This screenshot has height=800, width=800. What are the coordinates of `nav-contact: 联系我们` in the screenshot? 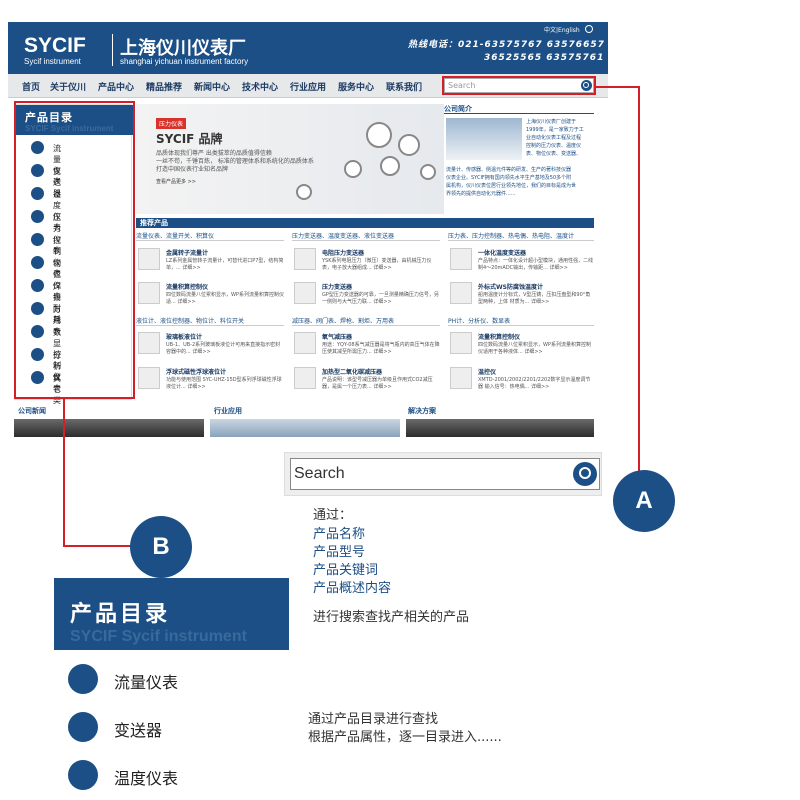 It's located at (404, 86).